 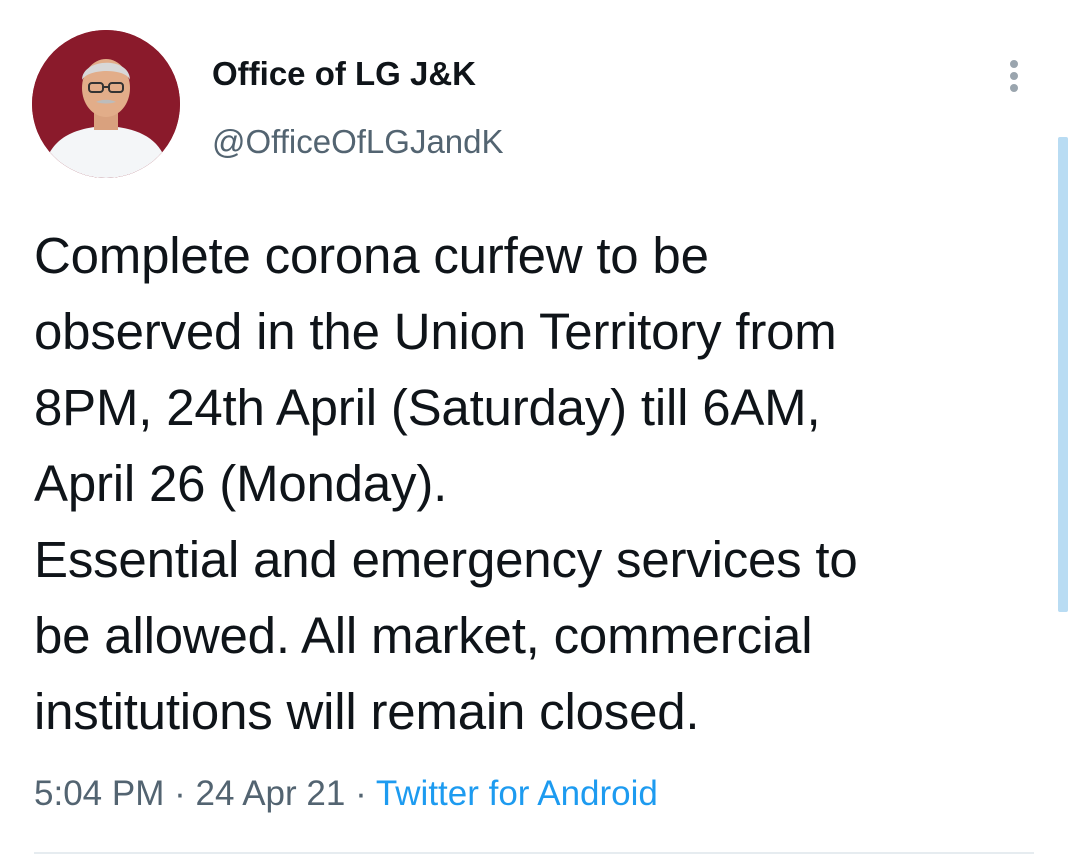 What do you see at coordinates (435, 331) in the screenshot?
I see `tweet-text-line: observed in the Union Territory from` at bounding box center [435, 331].